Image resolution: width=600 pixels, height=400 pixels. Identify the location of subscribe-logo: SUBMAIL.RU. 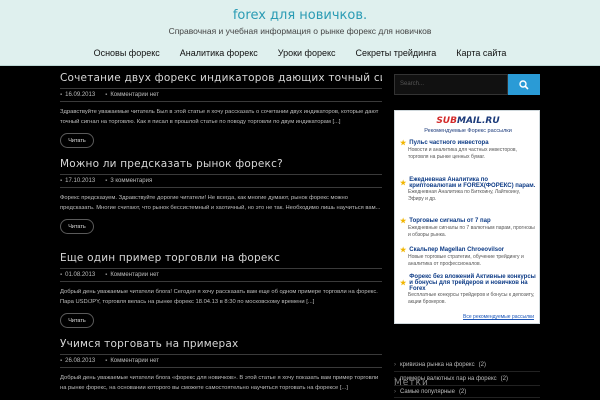
(468, 121).